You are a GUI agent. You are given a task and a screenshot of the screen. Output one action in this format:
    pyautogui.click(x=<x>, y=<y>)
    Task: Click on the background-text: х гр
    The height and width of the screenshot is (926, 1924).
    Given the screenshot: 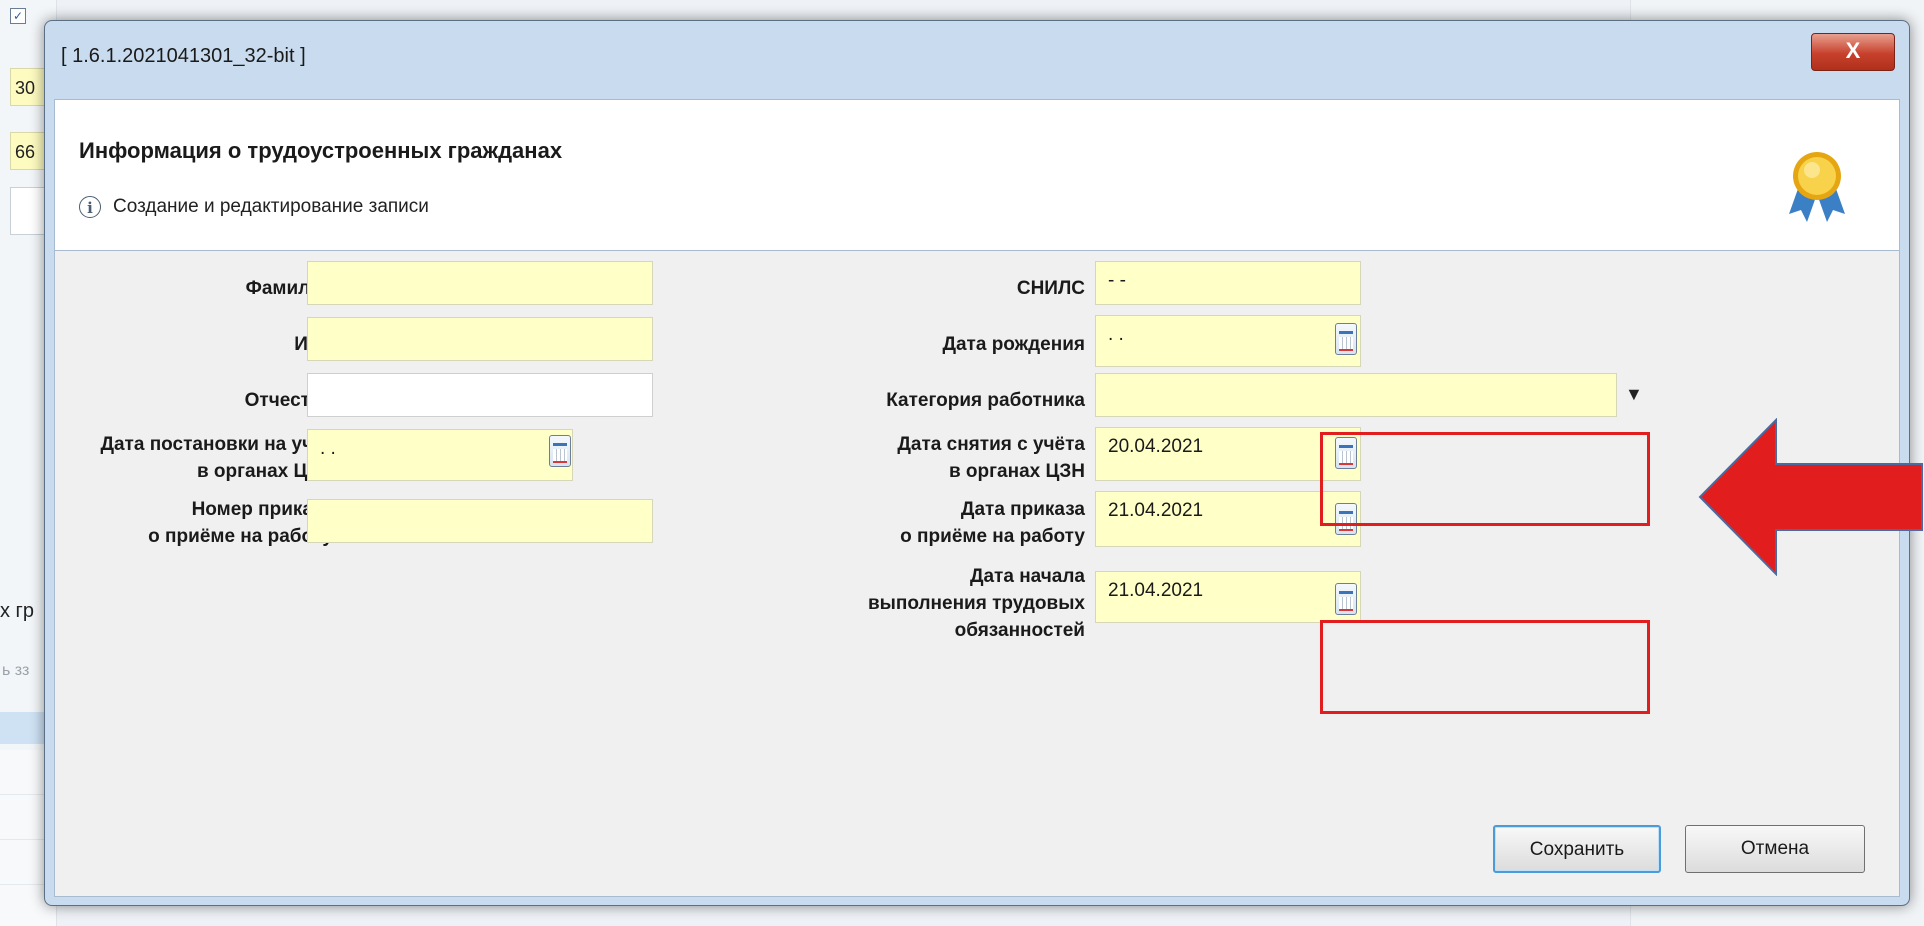 What is the action you would take?
    pyautogui.click(x=17, y=611)
    